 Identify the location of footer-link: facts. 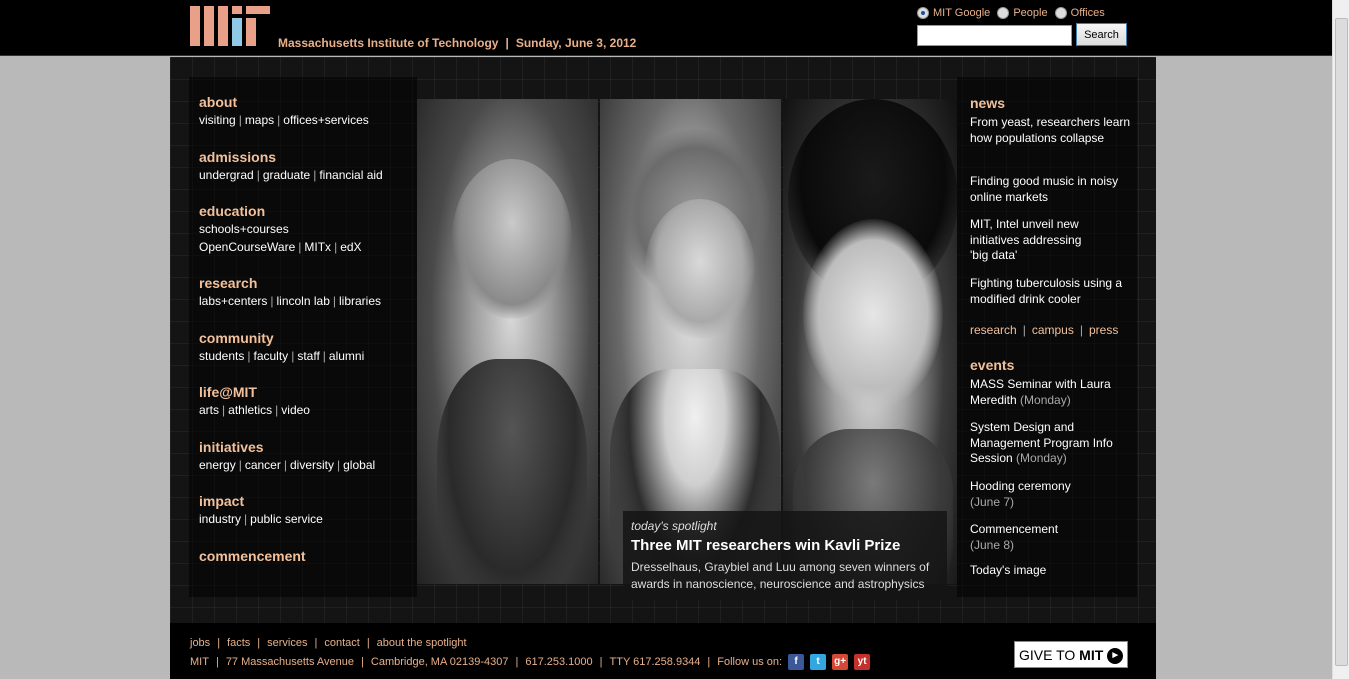
(238, 643).